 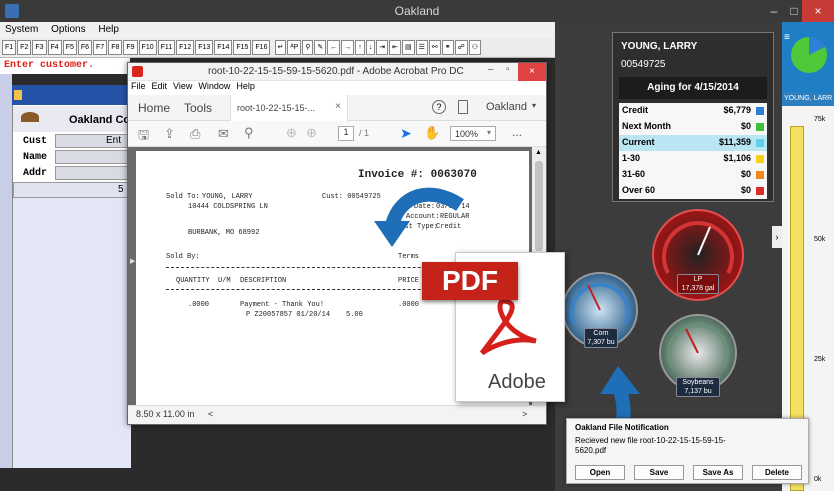 I want to click on hscroll-left-icon: <, so click(x=210, y=414).